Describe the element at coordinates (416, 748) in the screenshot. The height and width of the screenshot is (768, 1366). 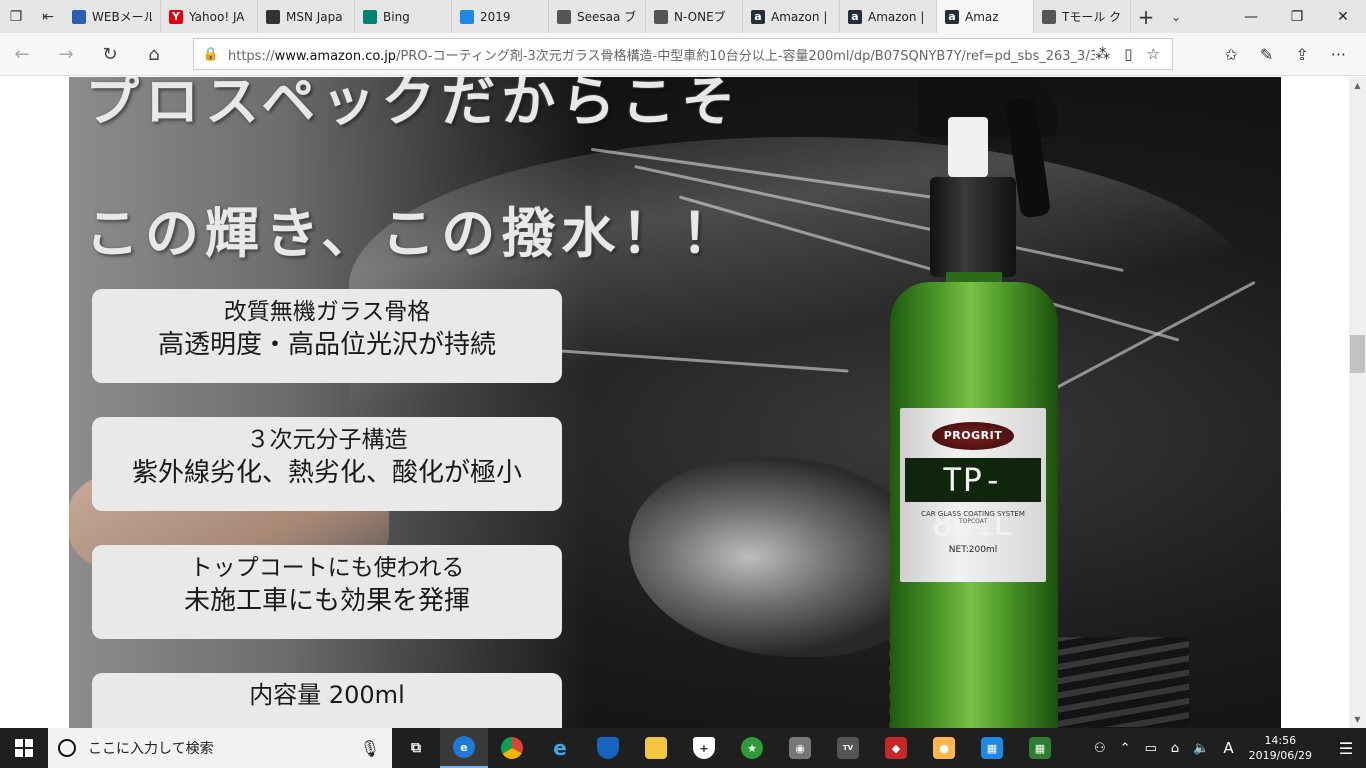
I see `task-view-icon: ⧉` at that location.